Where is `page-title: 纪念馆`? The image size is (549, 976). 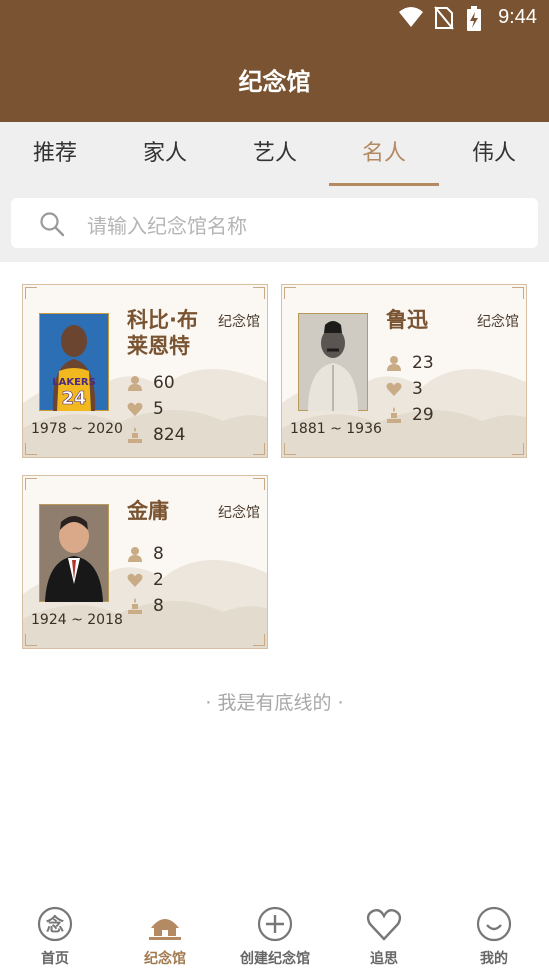 page-title: 纪念馆 is located at coordinates (274, 82).